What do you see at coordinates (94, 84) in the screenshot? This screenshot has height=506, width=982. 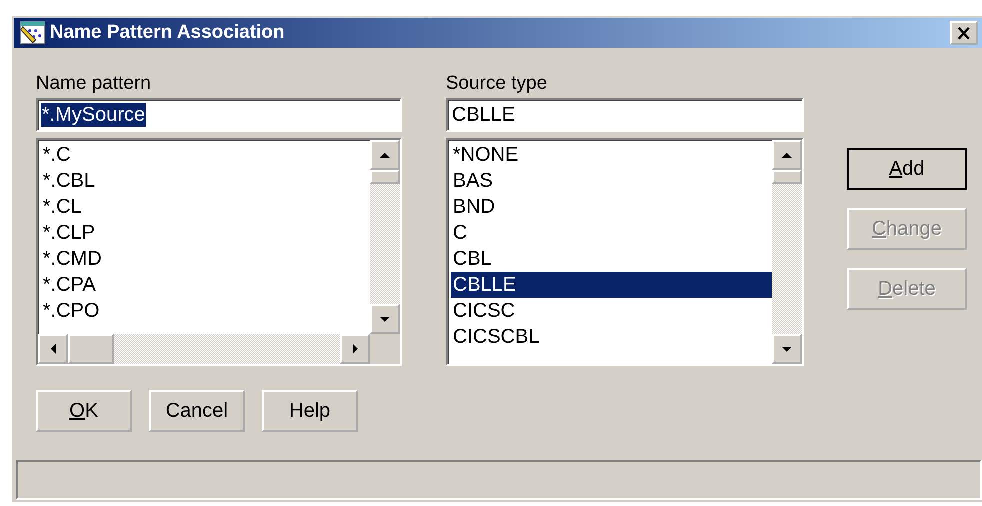 I see `field-label: Name pattern` at bounding box center [94, 84].